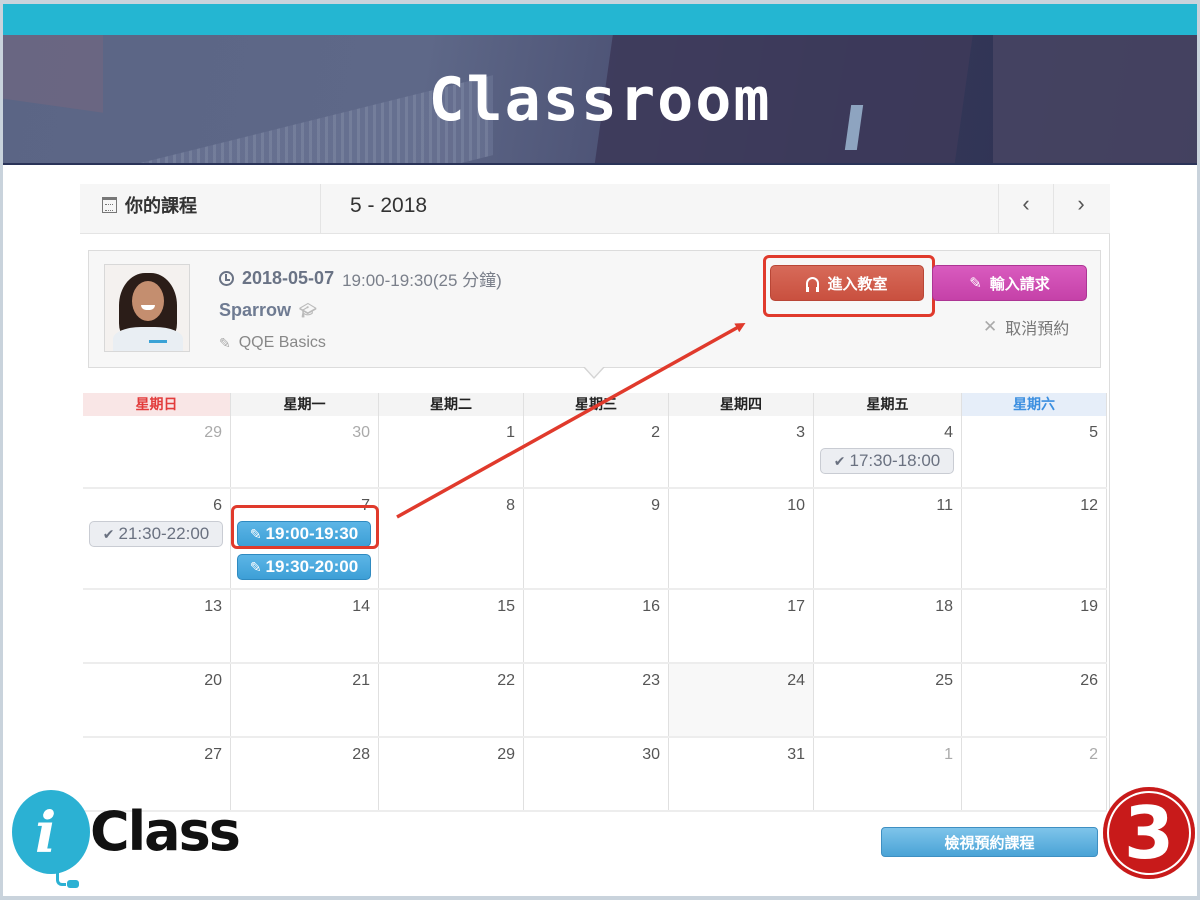 The width and height of the screenshot is (1200, 900). I want to click on calendar-day-cell: 8, so click(451, 538).